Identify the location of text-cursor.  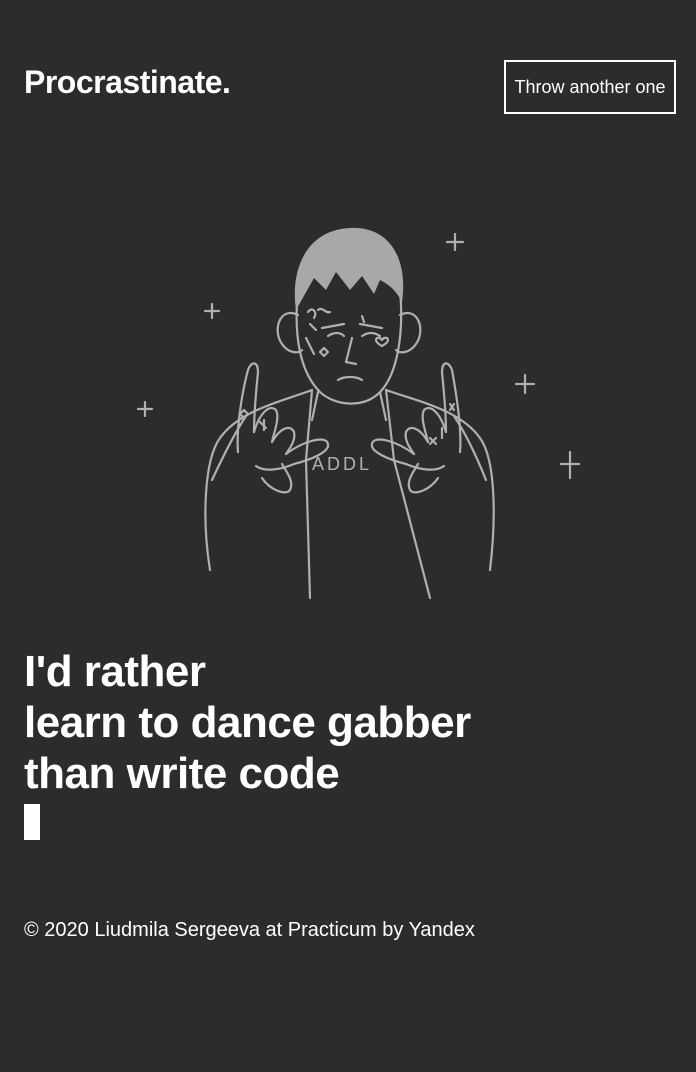
(32, 822).